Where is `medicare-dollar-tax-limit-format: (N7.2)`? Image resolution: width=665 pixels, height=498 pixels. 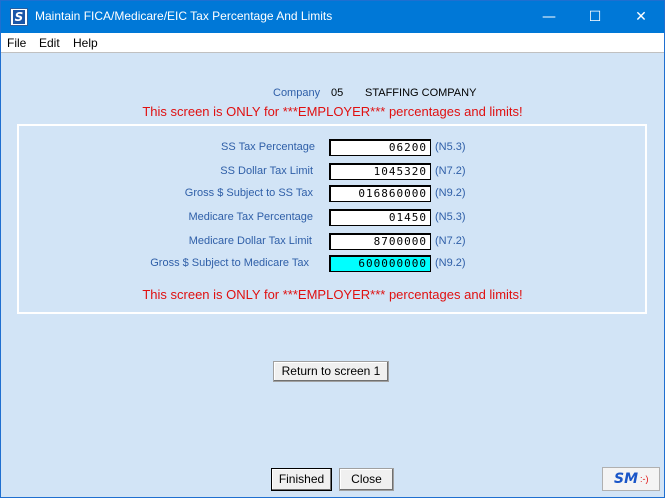
medicare-dollar-tax-limit-format: (N7.2) is located at coordinates (450, 241).